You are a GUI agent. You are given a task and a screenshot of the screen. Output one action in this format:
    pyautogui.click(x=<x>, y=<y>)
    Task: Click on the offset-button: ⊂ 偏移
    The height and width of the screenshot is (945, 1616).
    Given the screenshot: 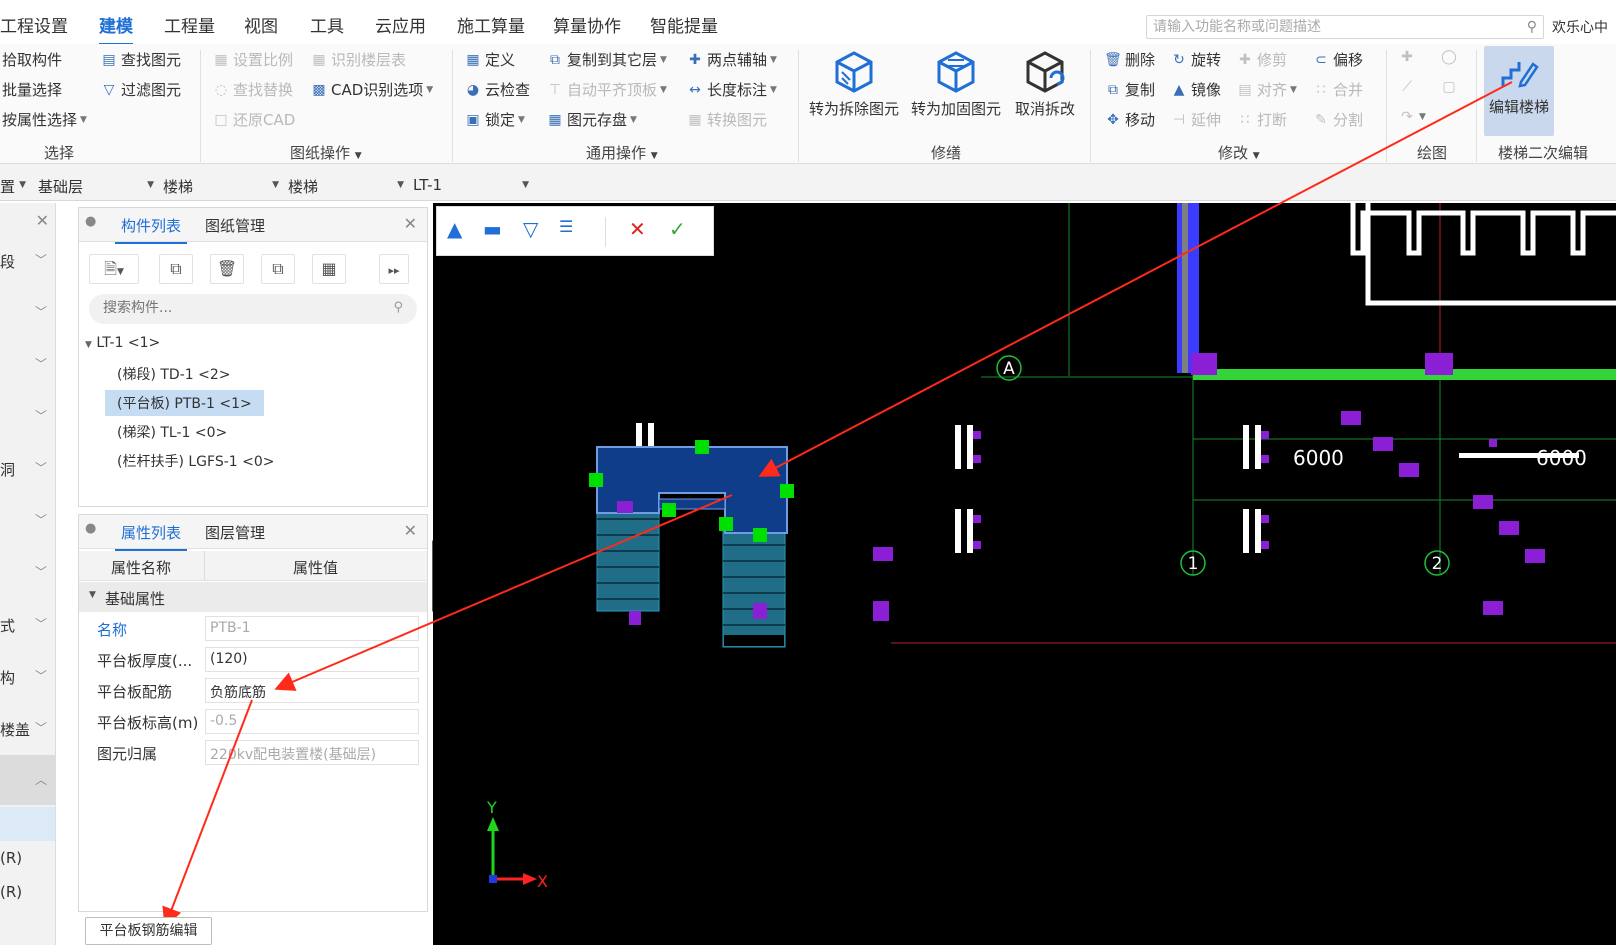 What is the action you would take?
    pyautogui.click(x=1337, y=59)
    